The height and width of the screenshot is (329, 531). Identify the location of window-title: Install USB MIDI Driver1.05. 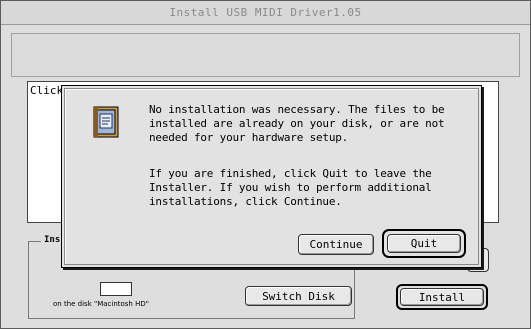
(265, 12).